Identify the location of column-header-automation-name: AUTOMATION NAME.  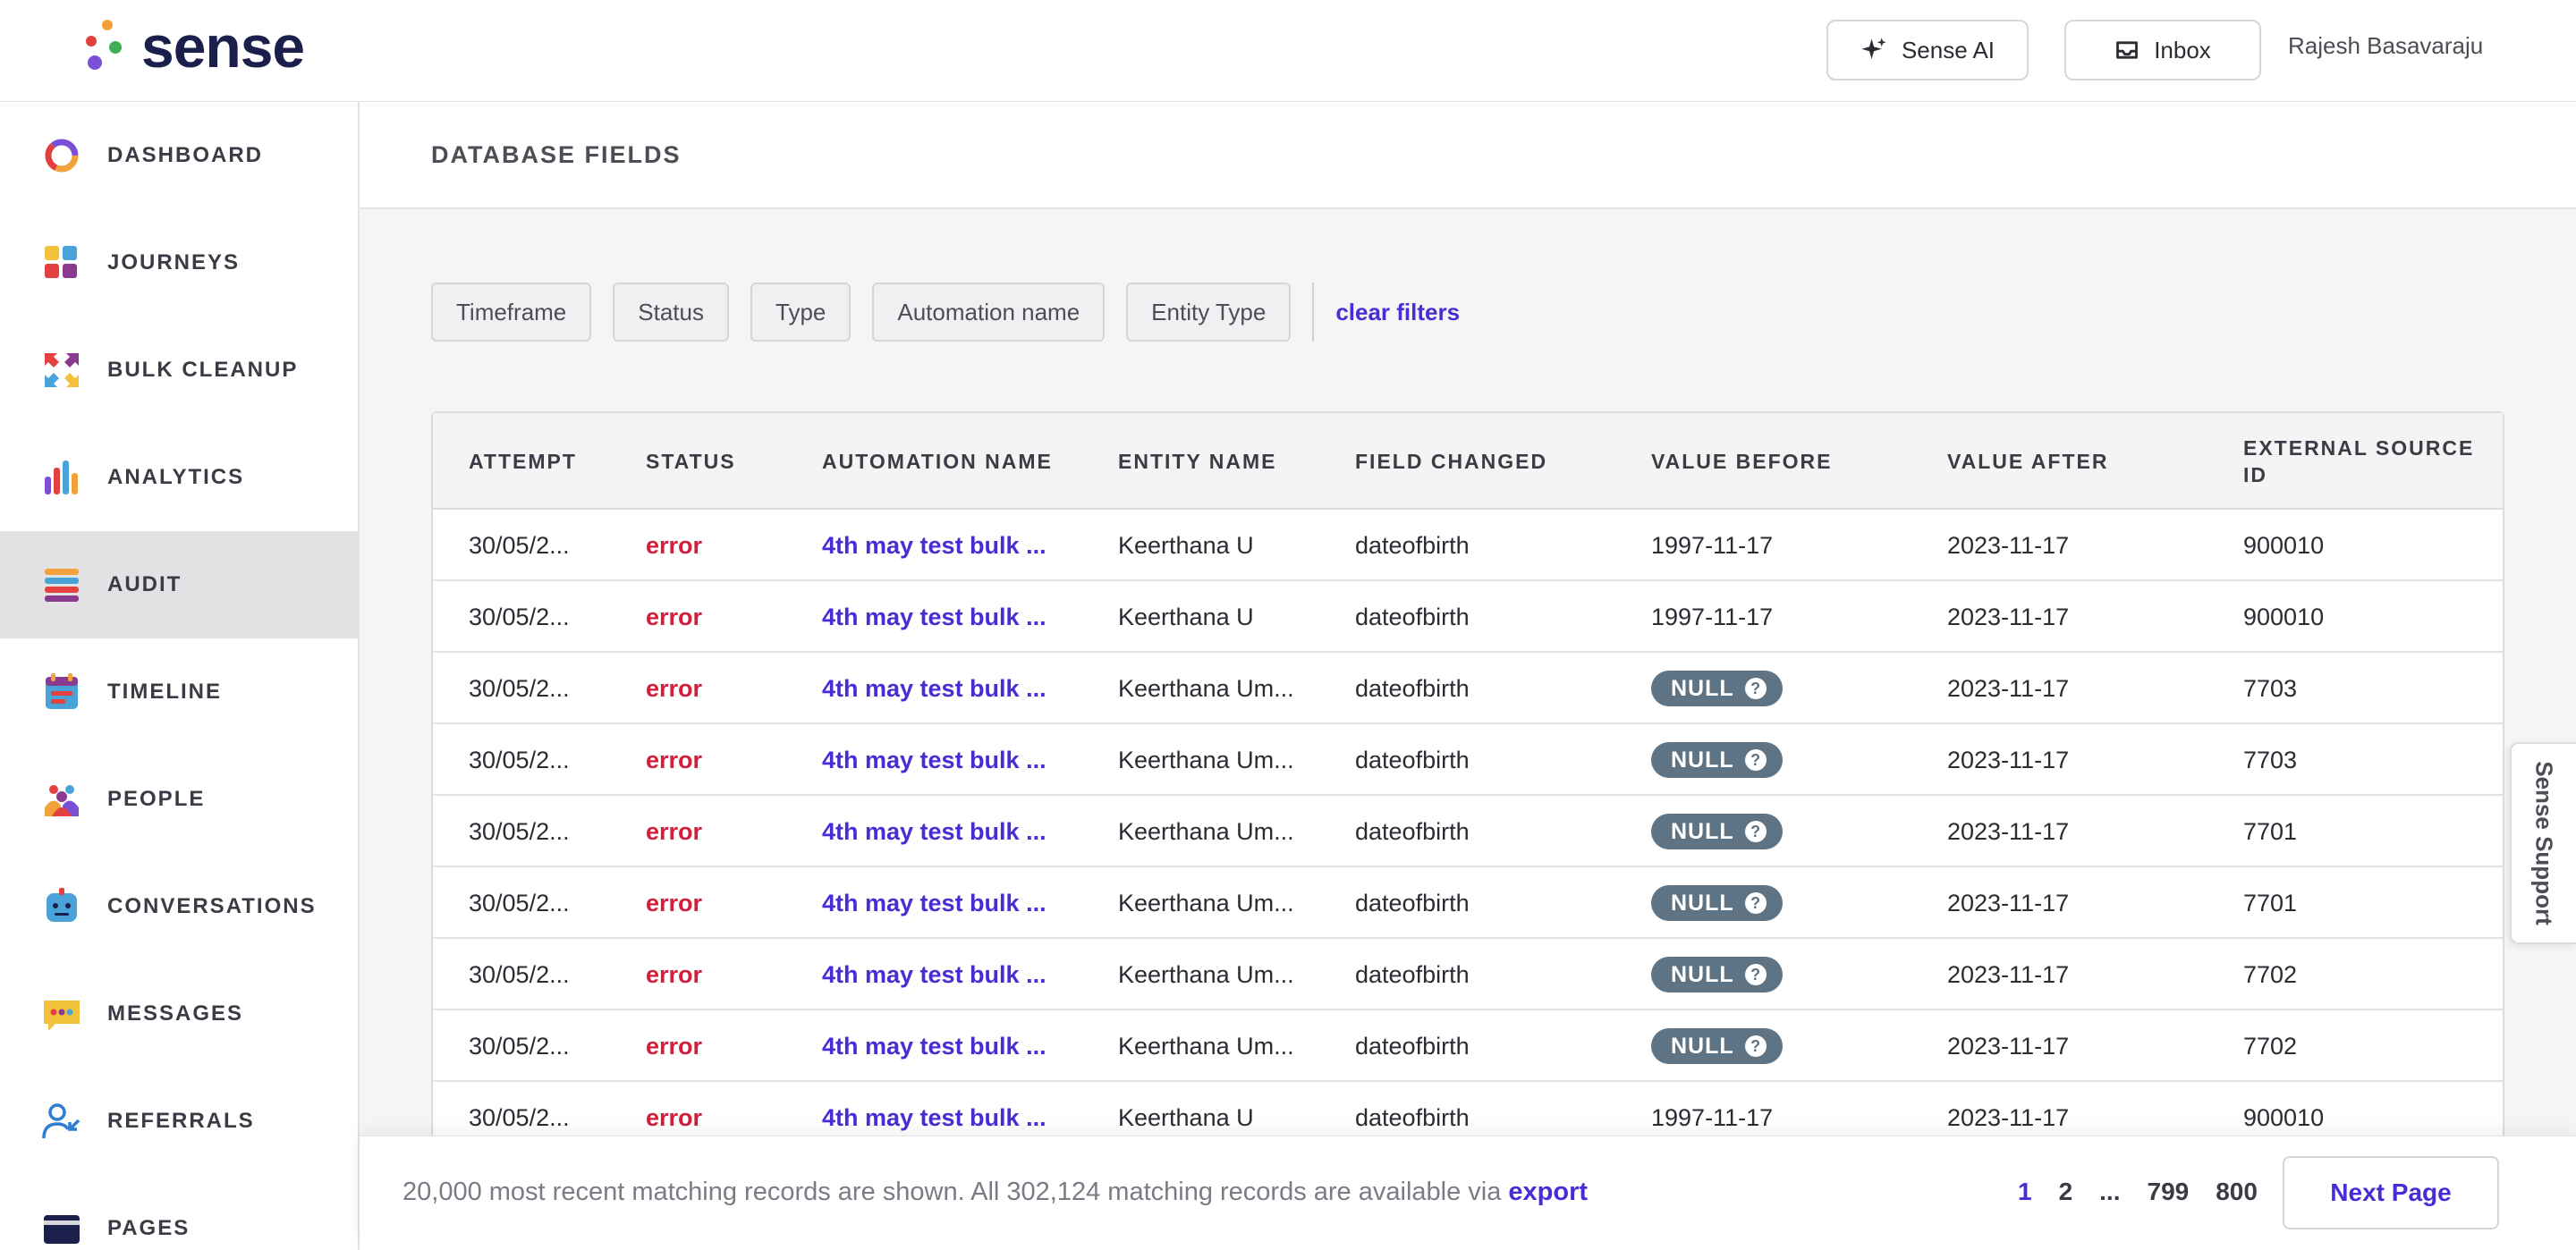
(956, 462).